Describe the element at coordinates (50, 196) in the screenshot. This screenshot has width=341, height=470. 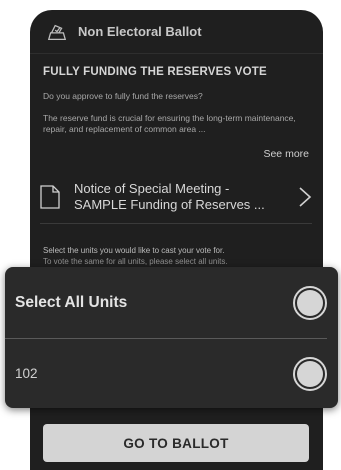
I see `document-icon` at that location.